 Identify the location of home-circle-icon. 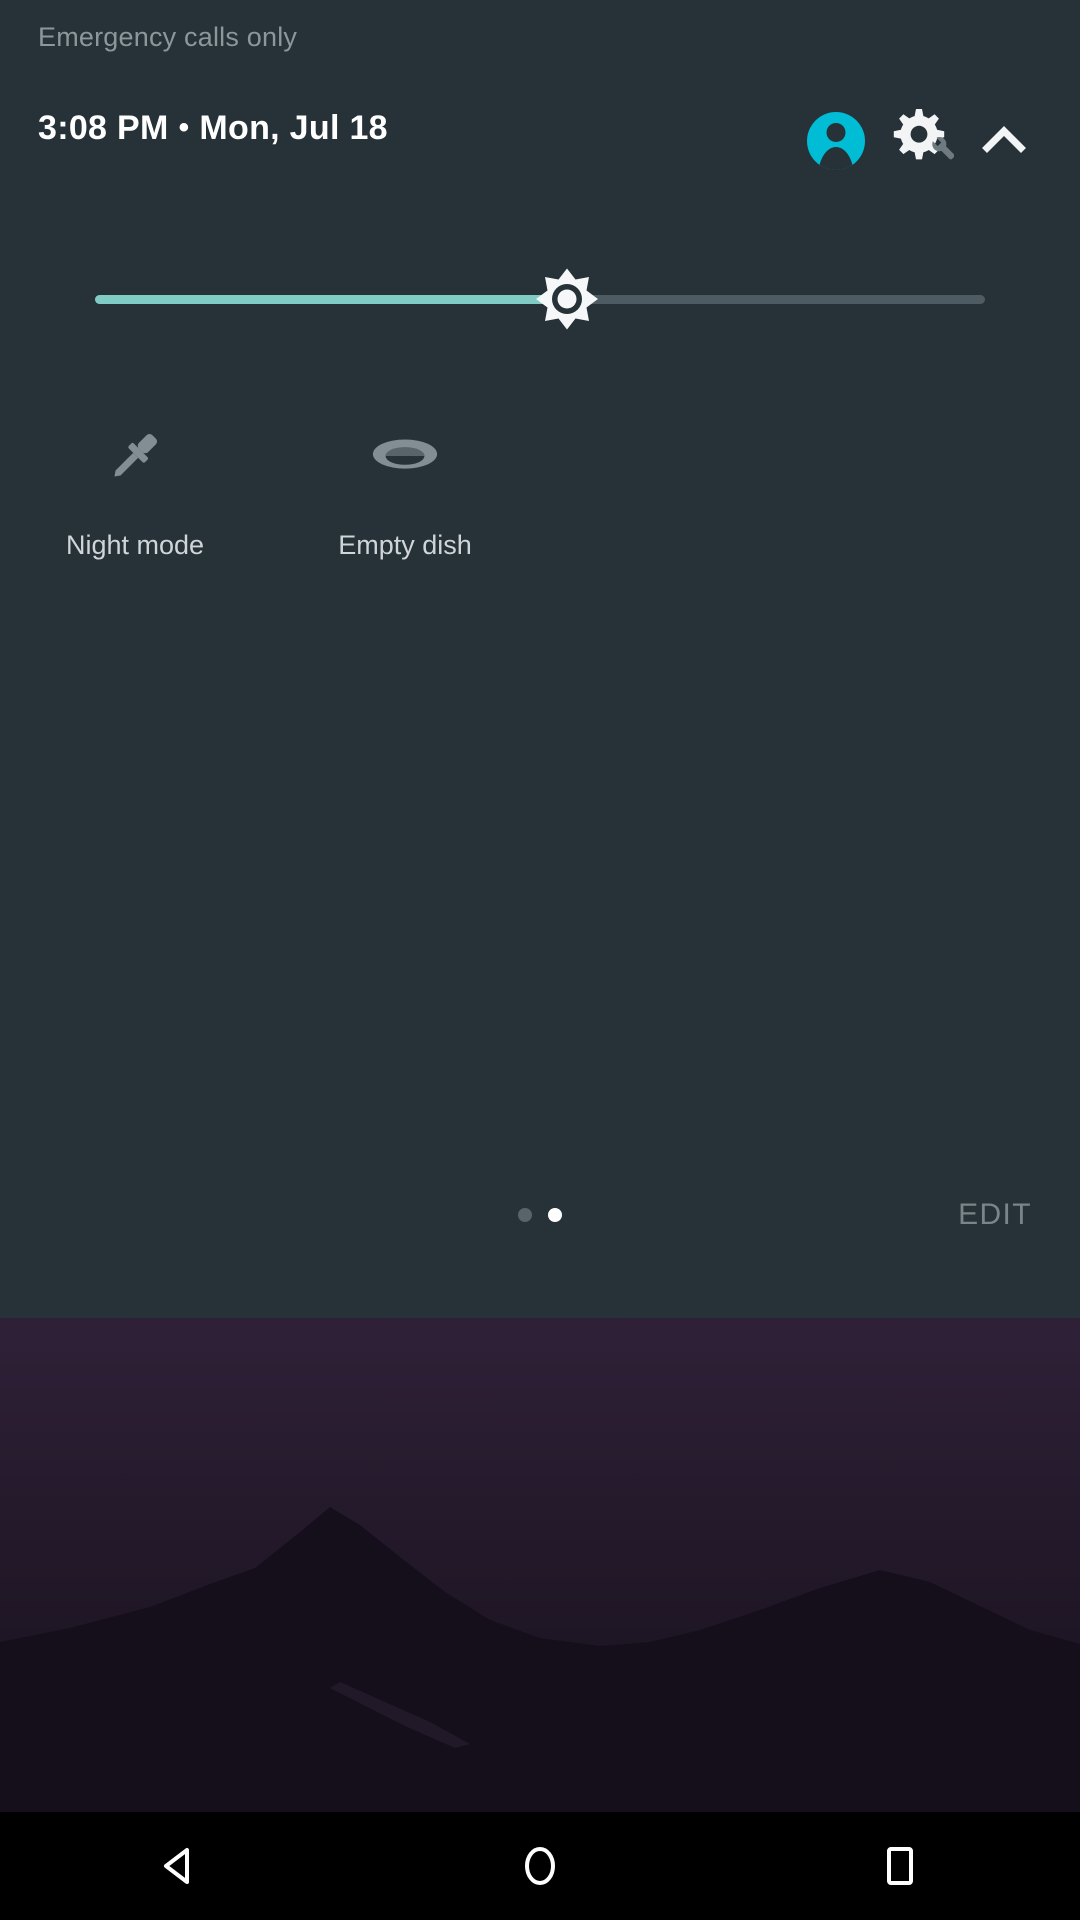
(540, 1866).